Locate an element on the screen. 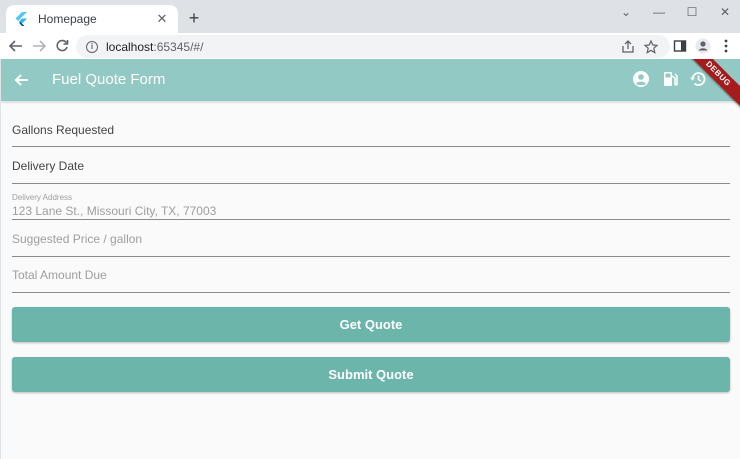 The width and height of the screenshot is (740, 459). tab-search-button: ⌄ is located at coordinates (626, 12).